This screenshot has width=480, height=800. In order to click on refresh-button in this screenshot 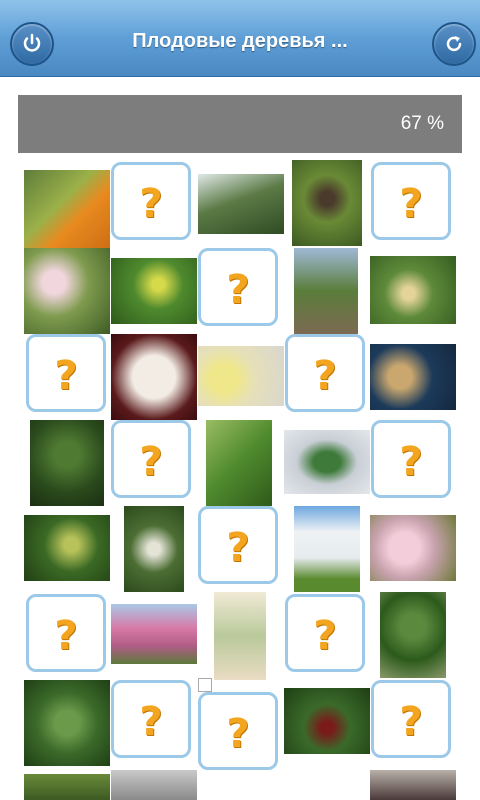, I will do `click(454, 44)`.